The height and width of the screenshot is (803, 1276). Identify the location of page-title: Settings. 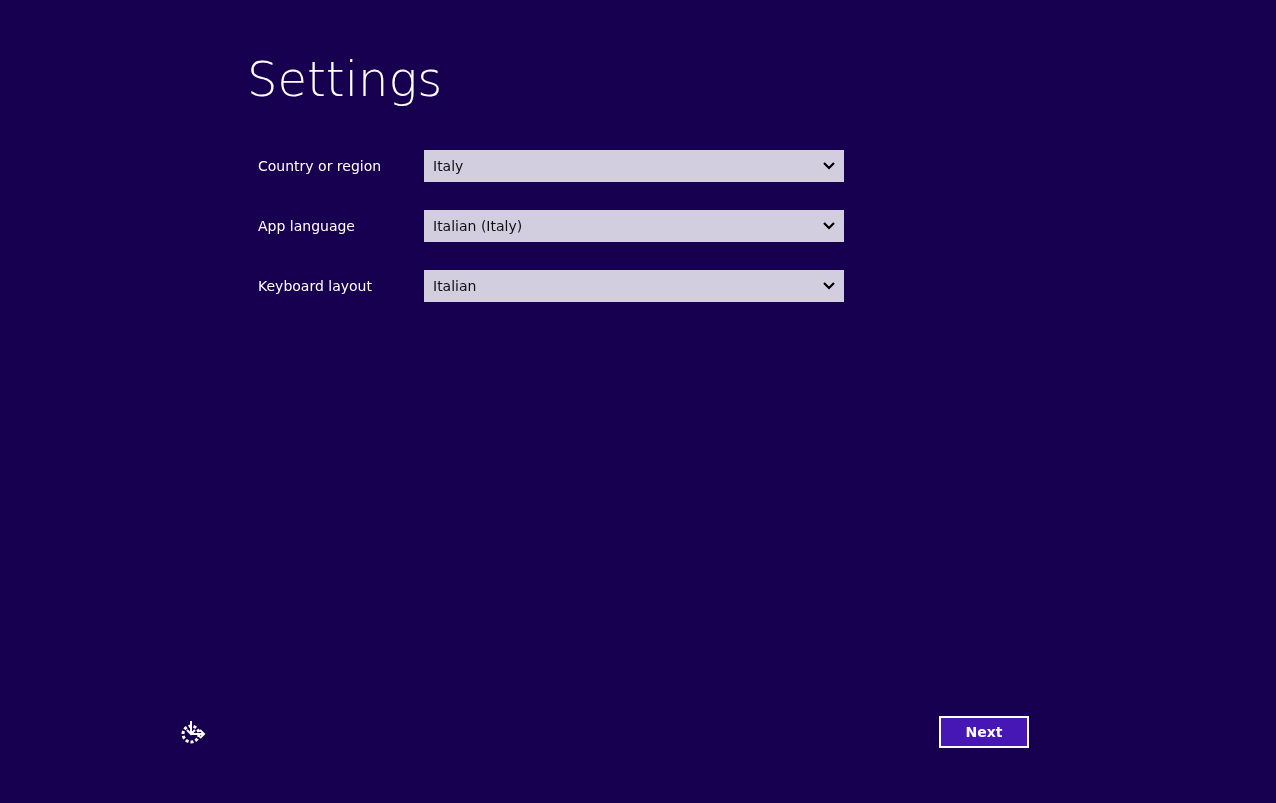
(345, 79).